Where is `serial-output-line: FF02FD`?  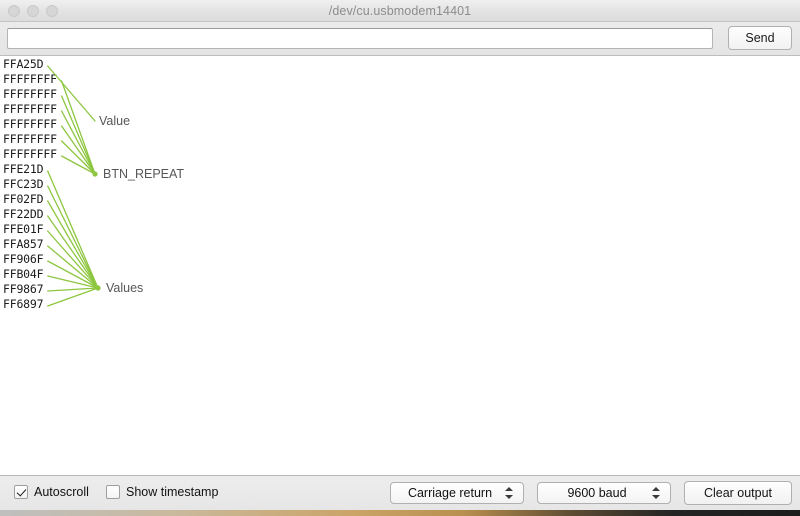
serial-output-line: FF02FD is located at coordinates (23, 199).